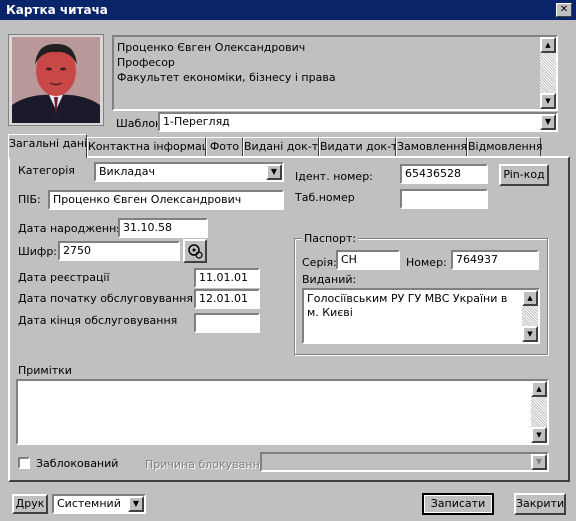  I want to click on service-start-label: Дата початку обслуговування, so click(106, 298).